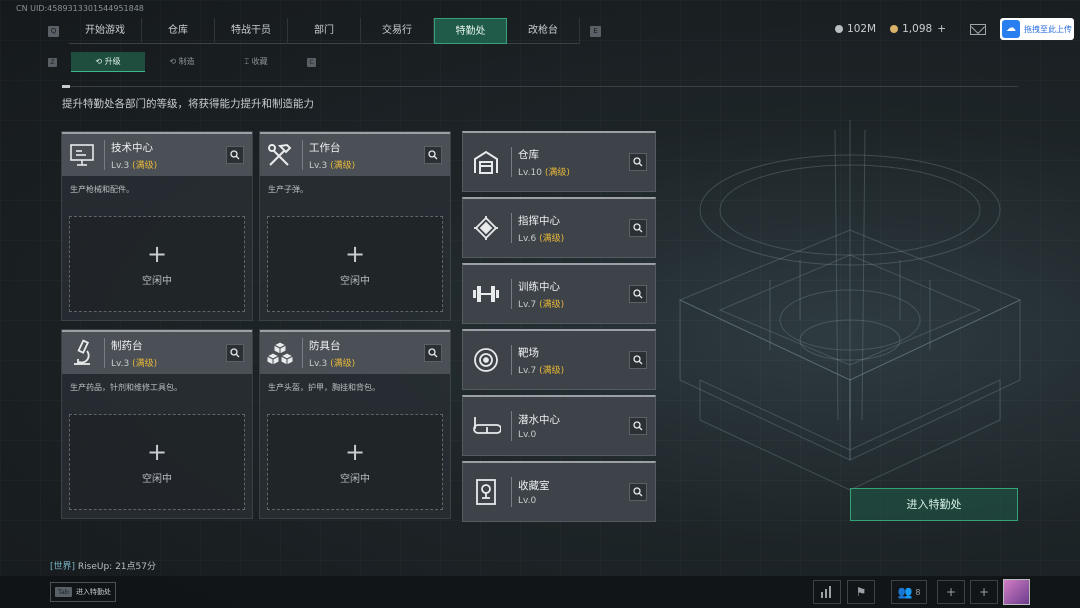  What do you see at coordinates (559, 227) in the screenshot?
I see `facility-command-center: 指挥中心 Lv.6 (满级)` at bounding box center [559, 227].